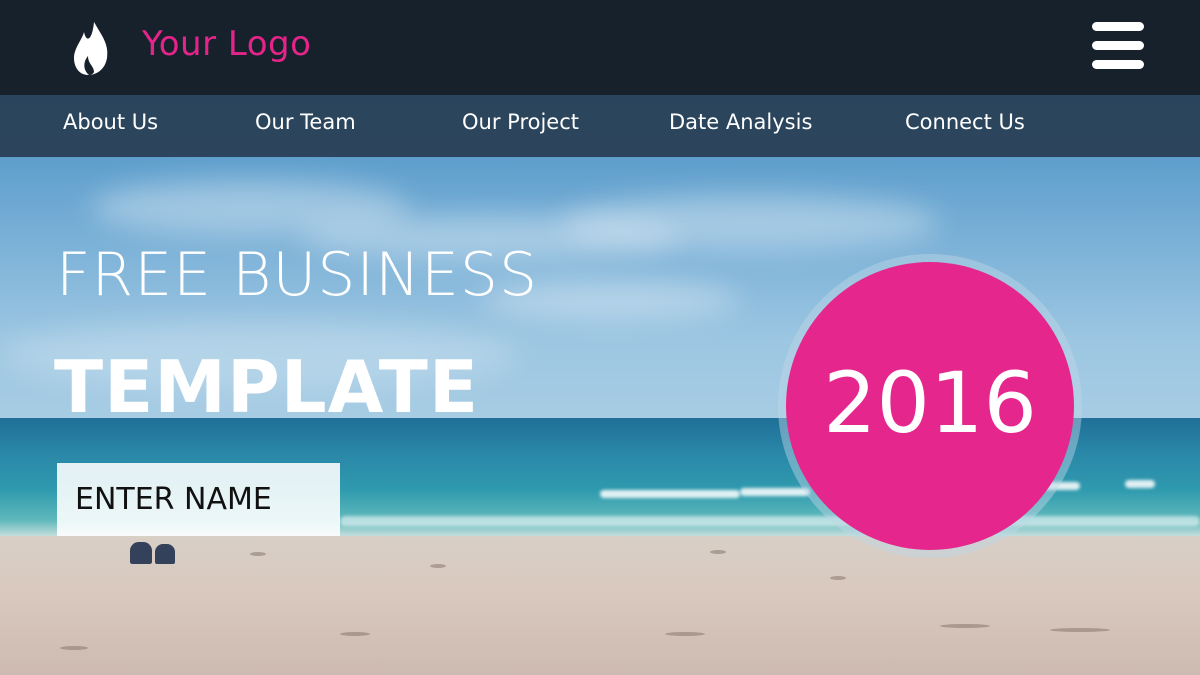 The width and height of the screenshot is (1200, 675). What do you see at coordinates (520, 122) in the screenshot?
I see `nav-item-our-project: Our Project` at bounding box center [520, 122].